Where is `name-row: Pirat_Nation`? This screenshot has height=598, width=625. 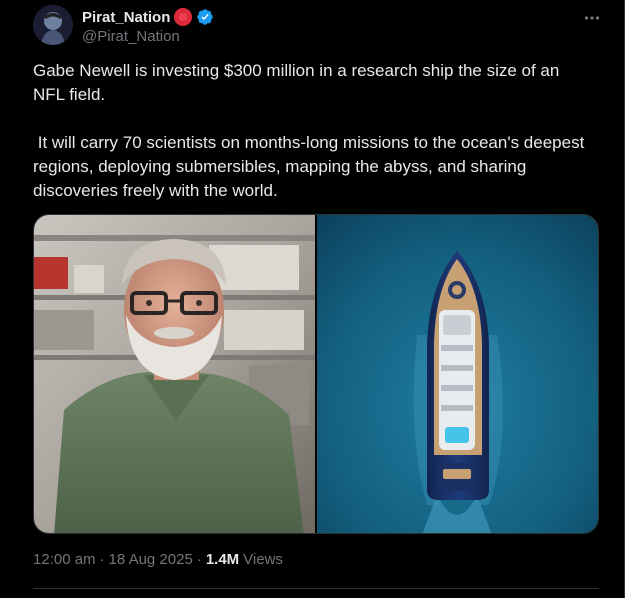 name-row: Pirat_Nation is located at coordinates (148, 17).